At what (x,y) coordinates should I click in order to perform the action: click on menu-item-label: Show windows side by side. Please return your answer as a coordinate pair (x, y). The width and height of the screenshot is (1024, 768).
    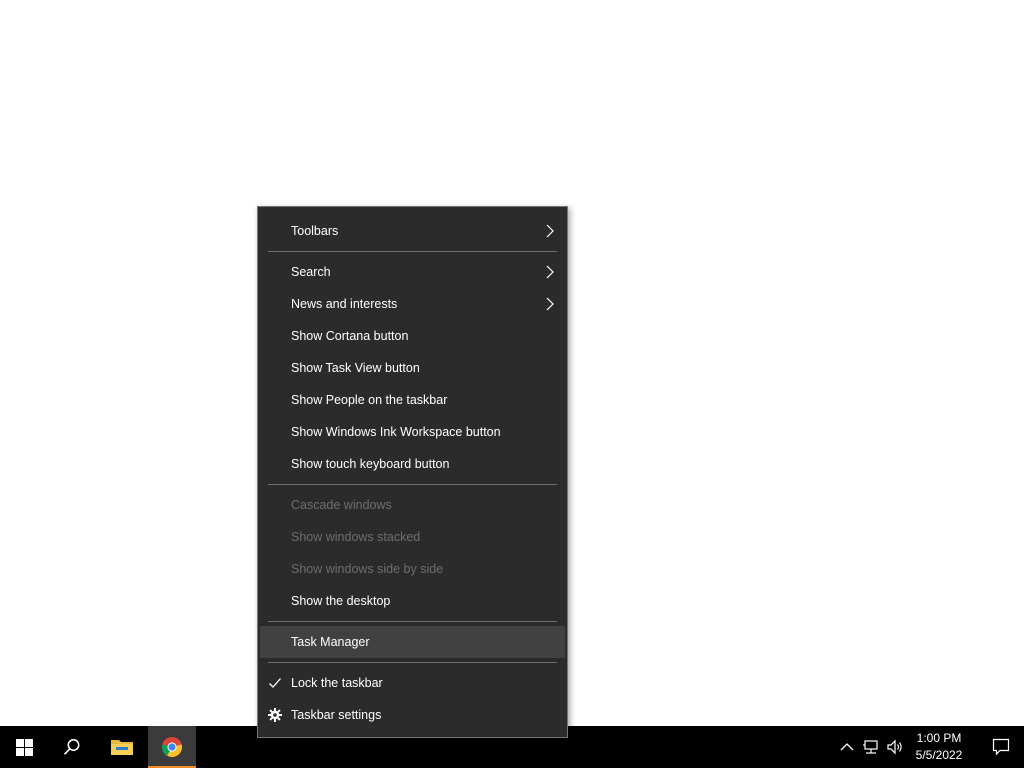
    Looking at the image, I should click on (367, 569).